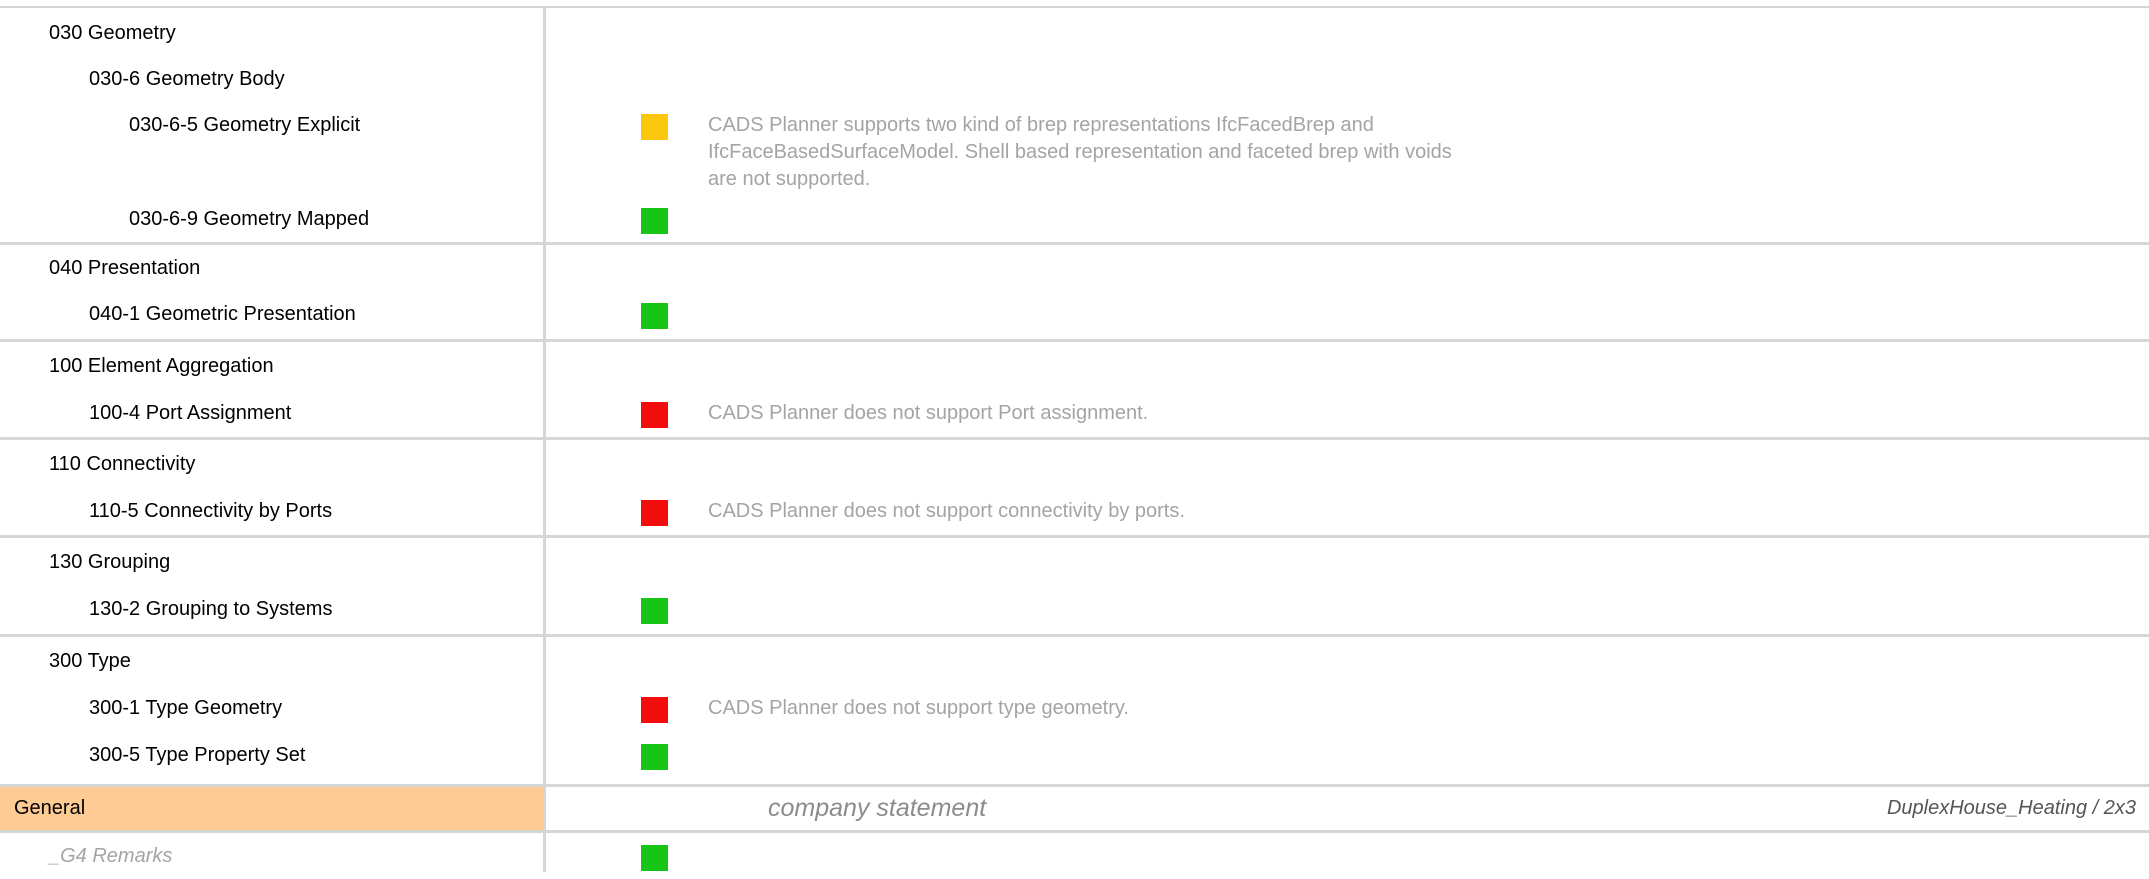 Image resolution: width=2149 pixels, height=879 pixels. What do you see at coordinates (654, 127) in the screenshot?
I see `status-indicator-partial` at bounding box center [654, 127].